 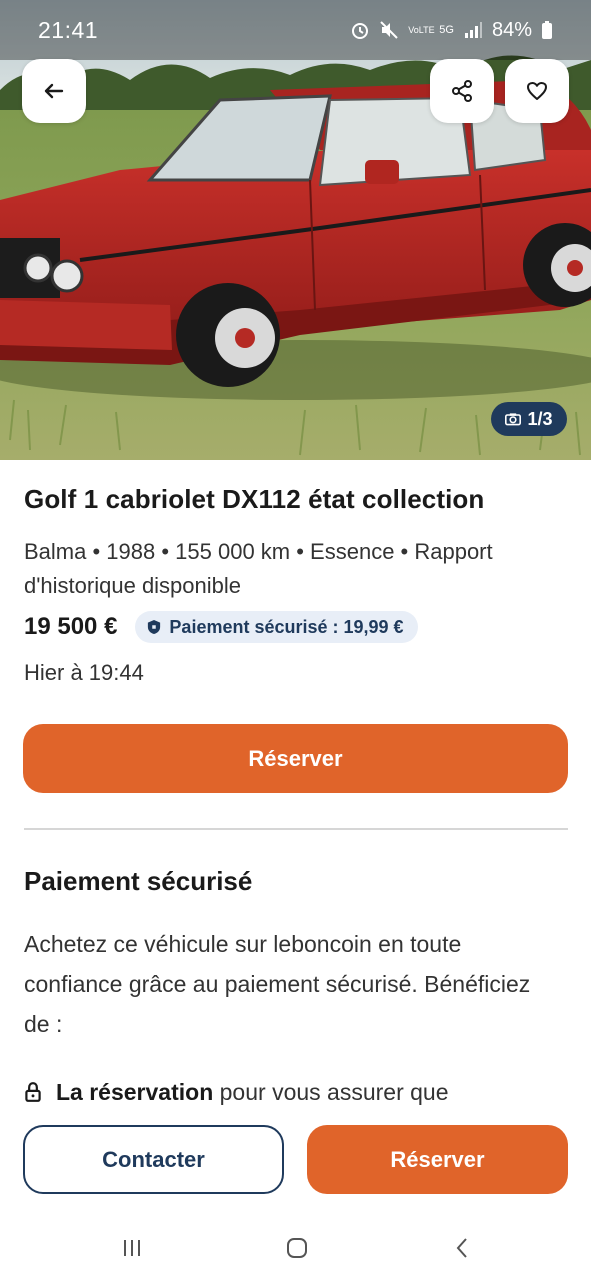 I want to click on reserve-button: Réserver, so click(x=295, y=758).